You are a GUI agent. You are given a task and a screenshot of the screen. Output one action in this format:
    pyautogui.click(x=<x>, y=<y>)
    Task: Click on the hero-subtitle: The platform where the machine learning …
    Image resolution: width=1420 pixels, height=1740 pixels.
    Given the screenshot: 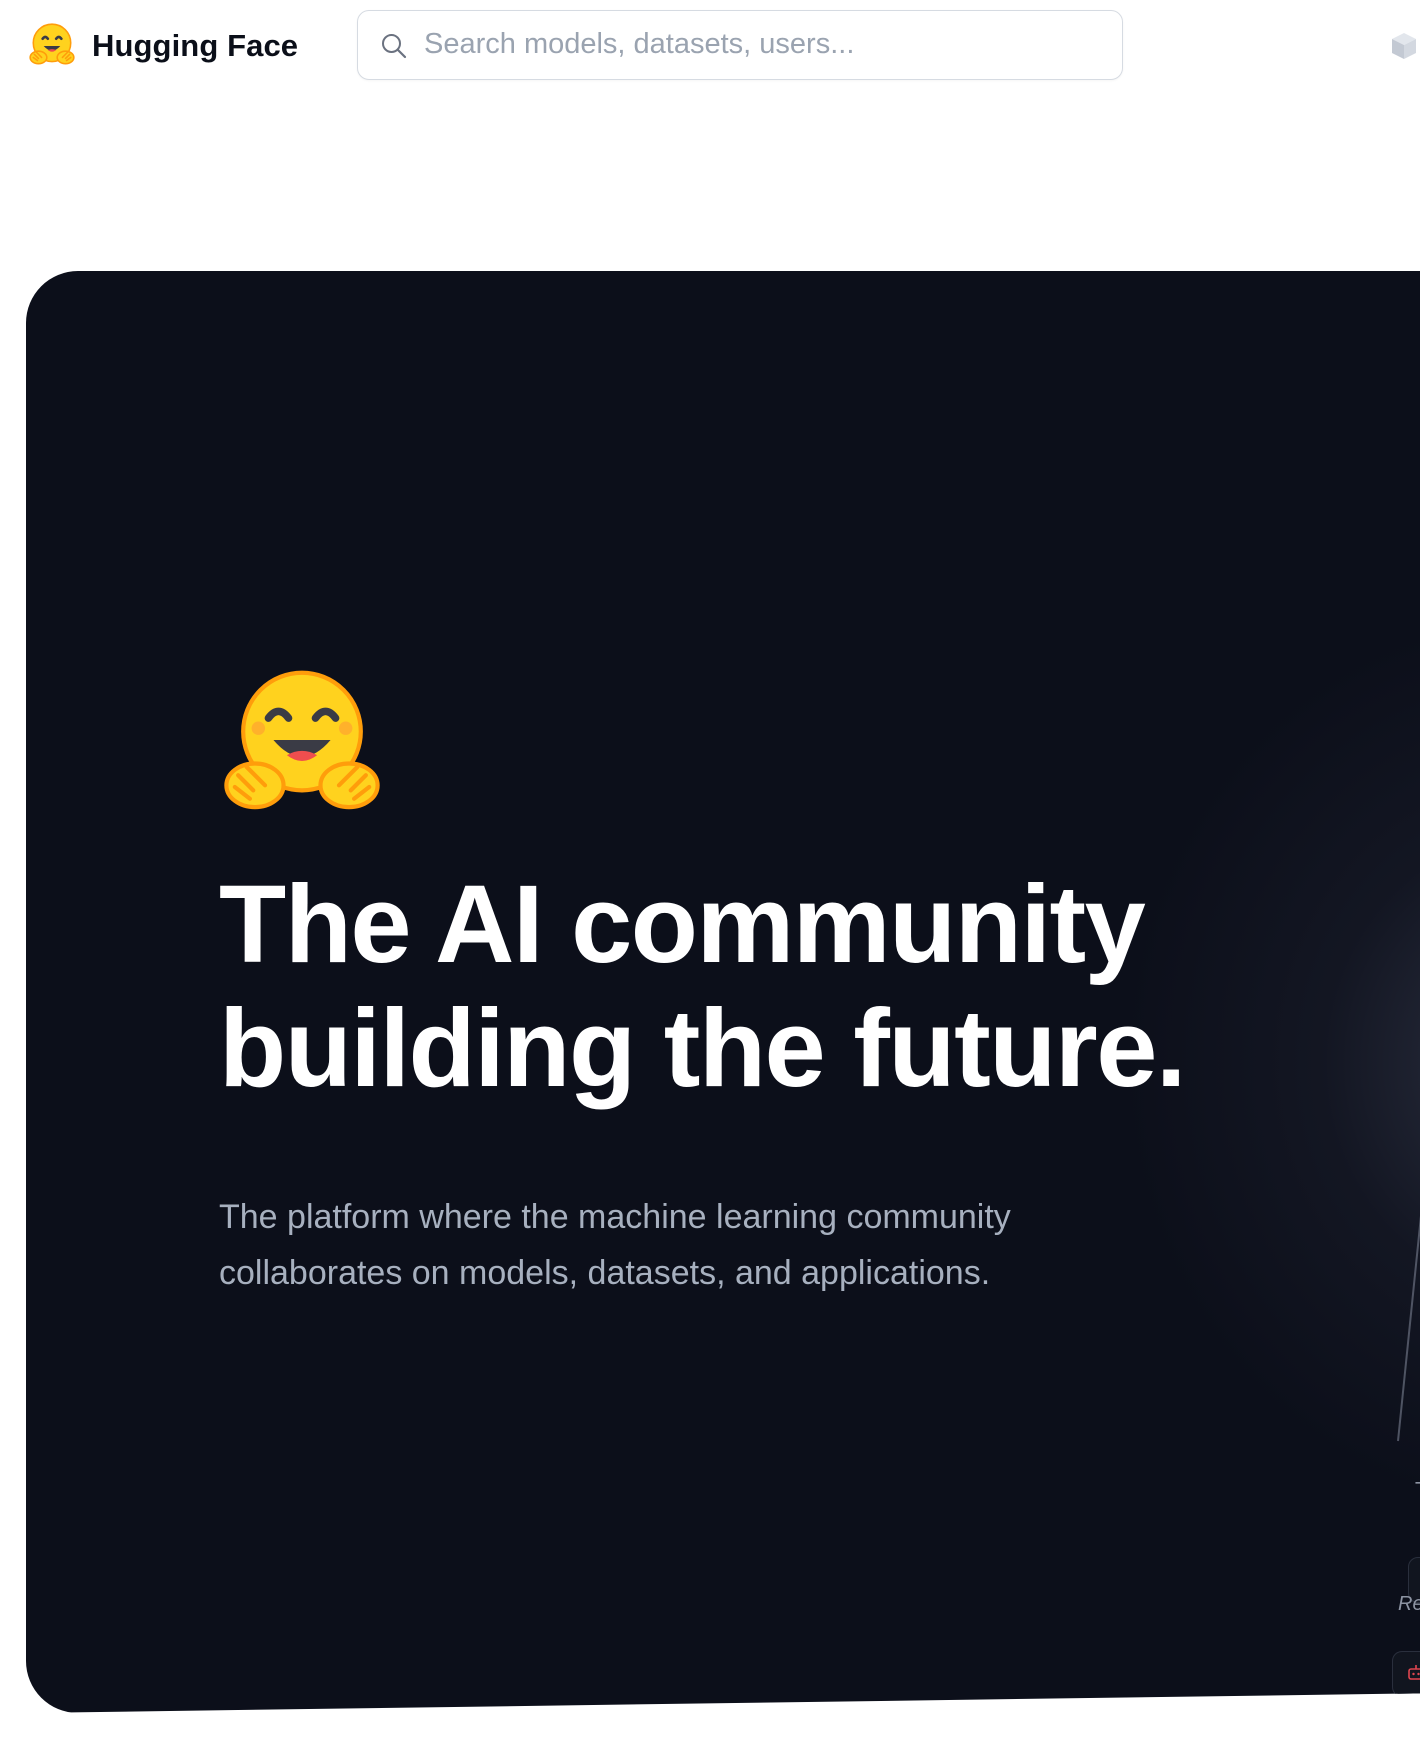 What is the action you would take?
    pyautogui.click(x=649, y=1245)
    